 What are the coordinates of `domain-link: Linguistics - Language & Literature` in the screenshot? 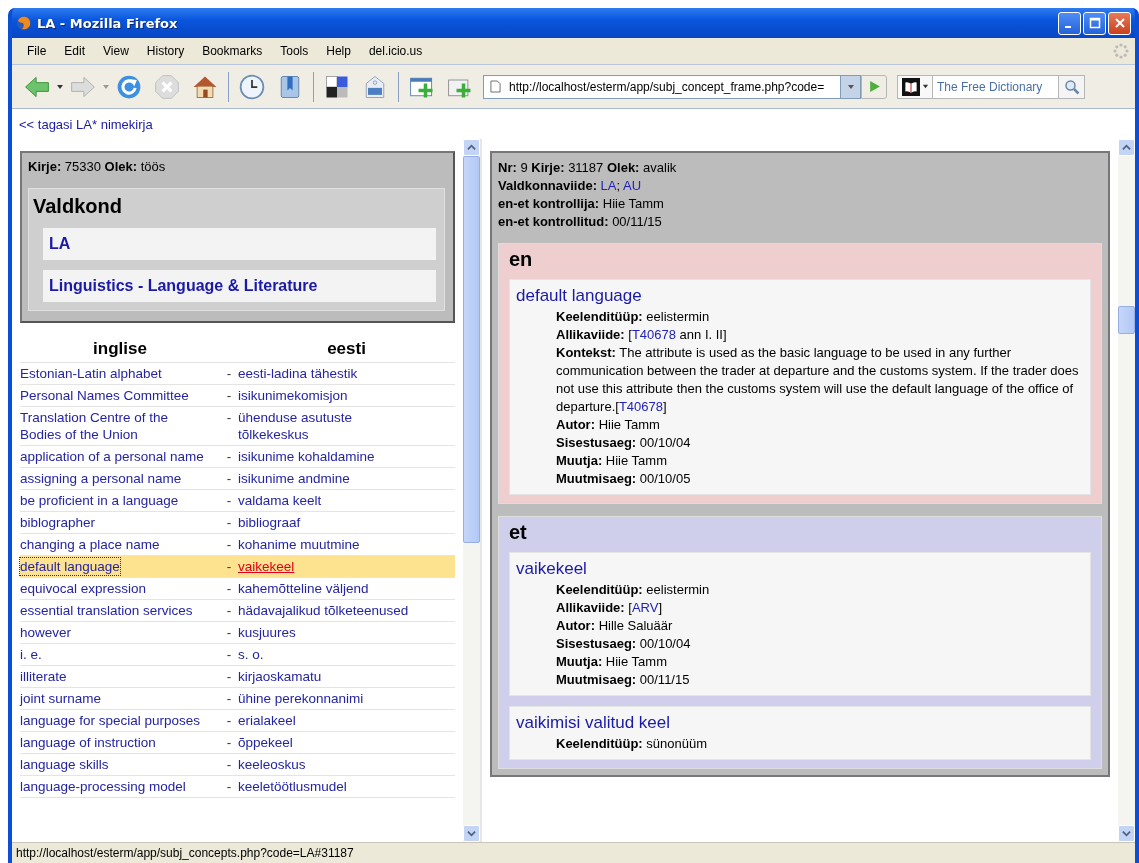 It's located at (239, 286).